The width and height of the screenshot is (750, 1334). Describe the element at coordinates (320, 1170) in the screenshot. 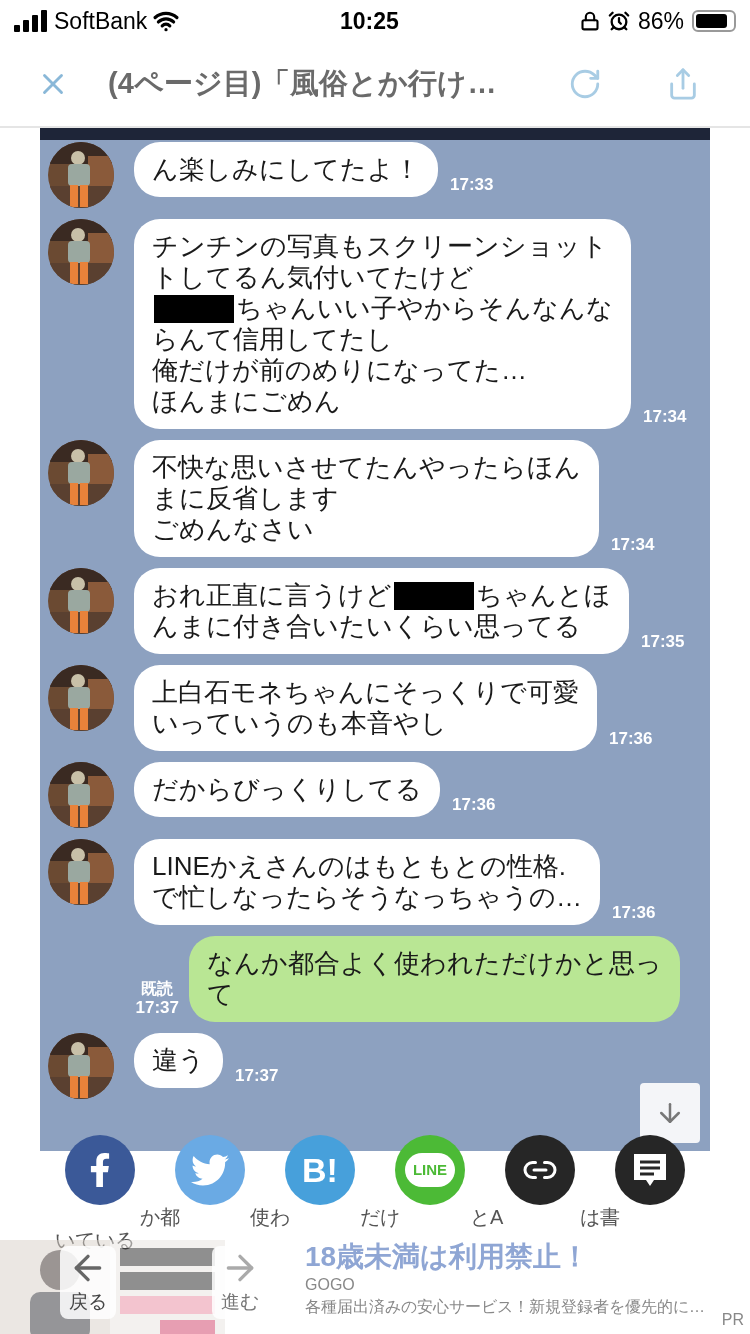

I see `bookmark-share-button: B!` at that location.